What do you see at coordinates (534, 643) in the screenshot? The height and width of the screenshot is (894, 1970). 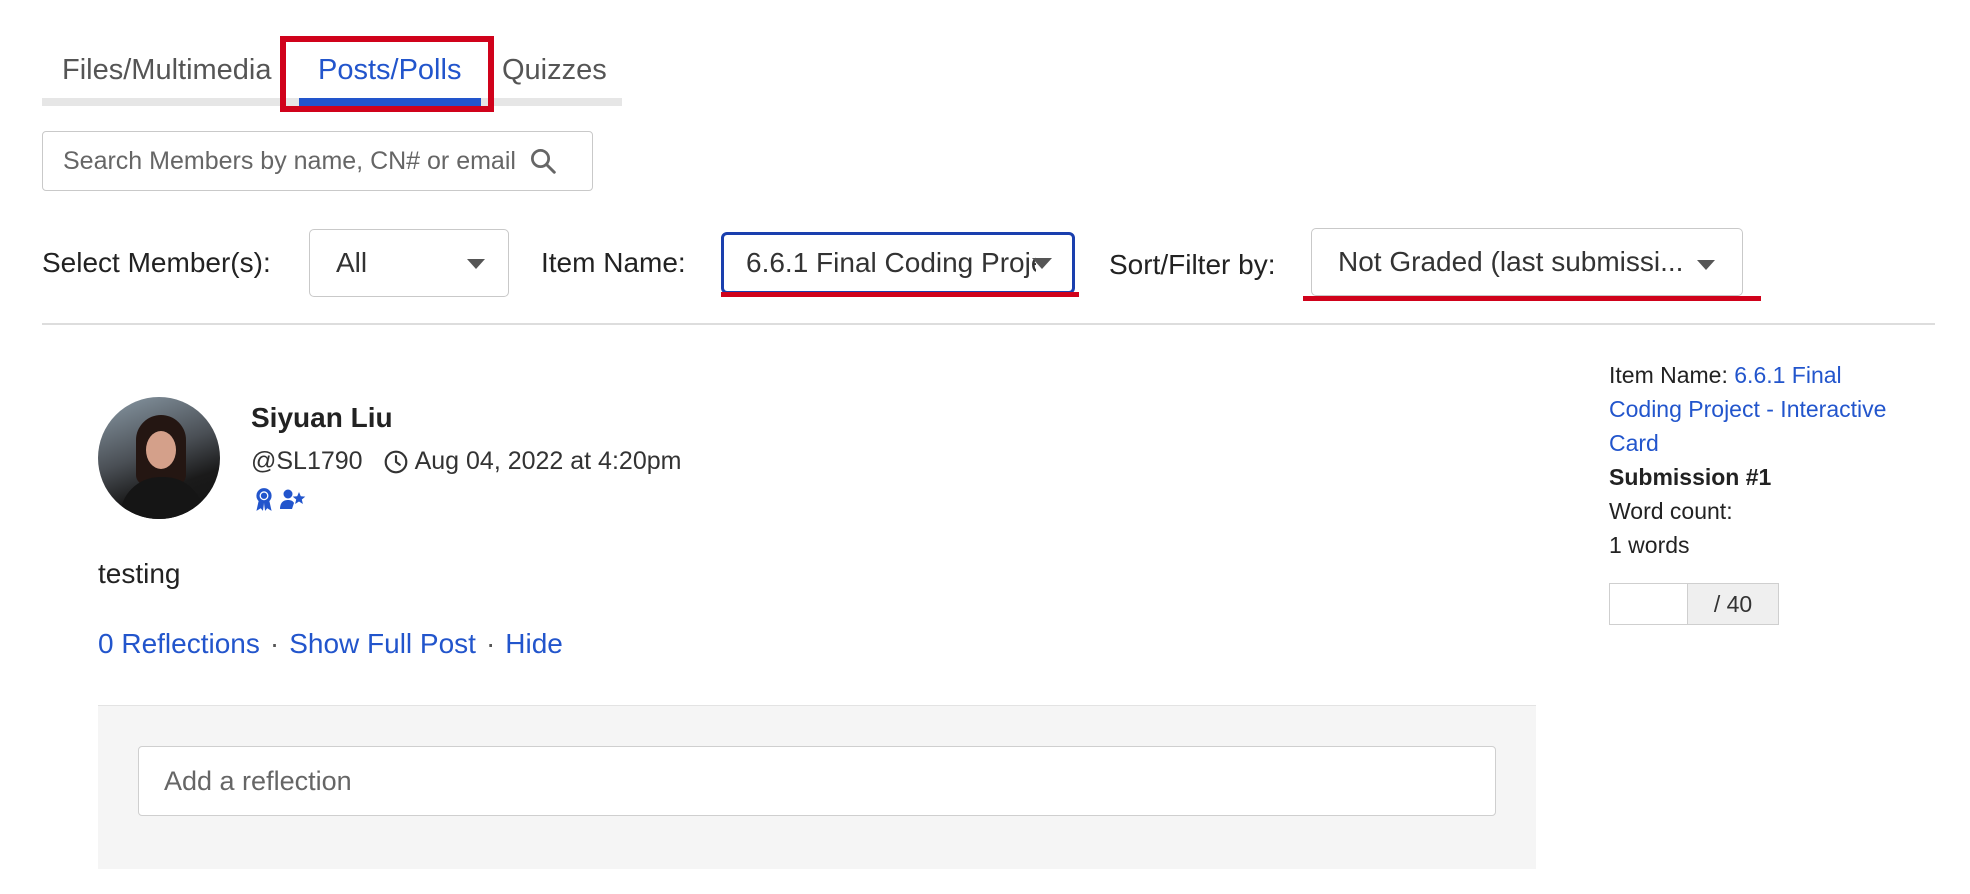 I see `hide-link: Hide` at bounding box center [534, 643].